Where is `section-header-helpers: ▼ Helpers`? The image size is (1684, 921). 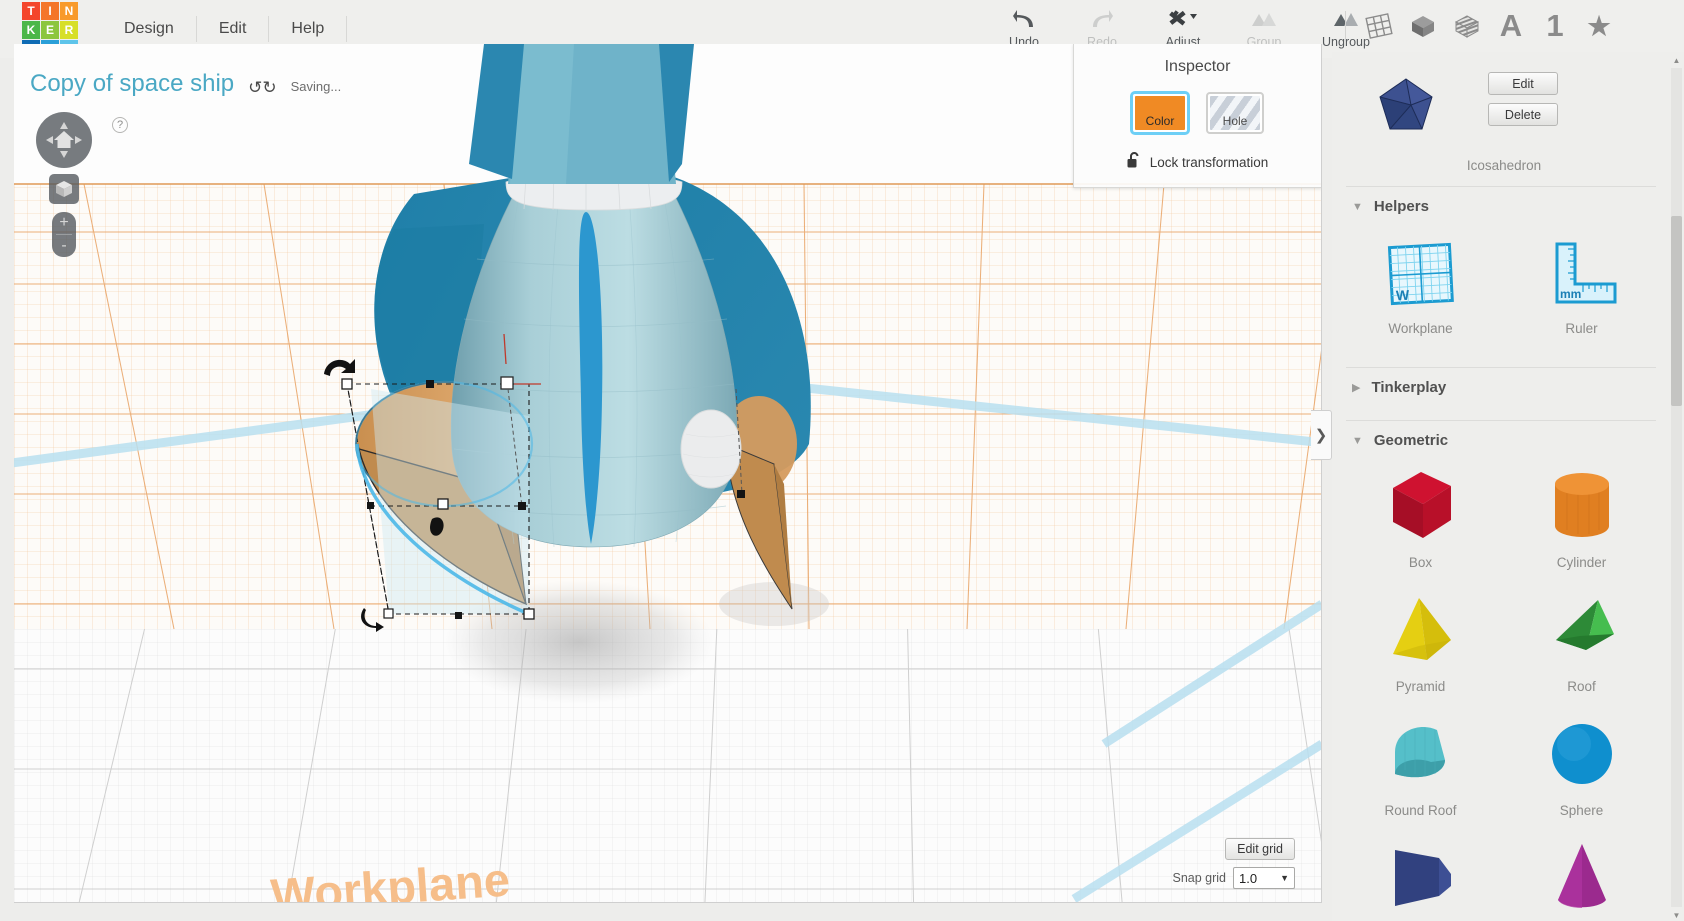 section-header-helpers: ▼ Helpers is located at coordinates (1501, 206).